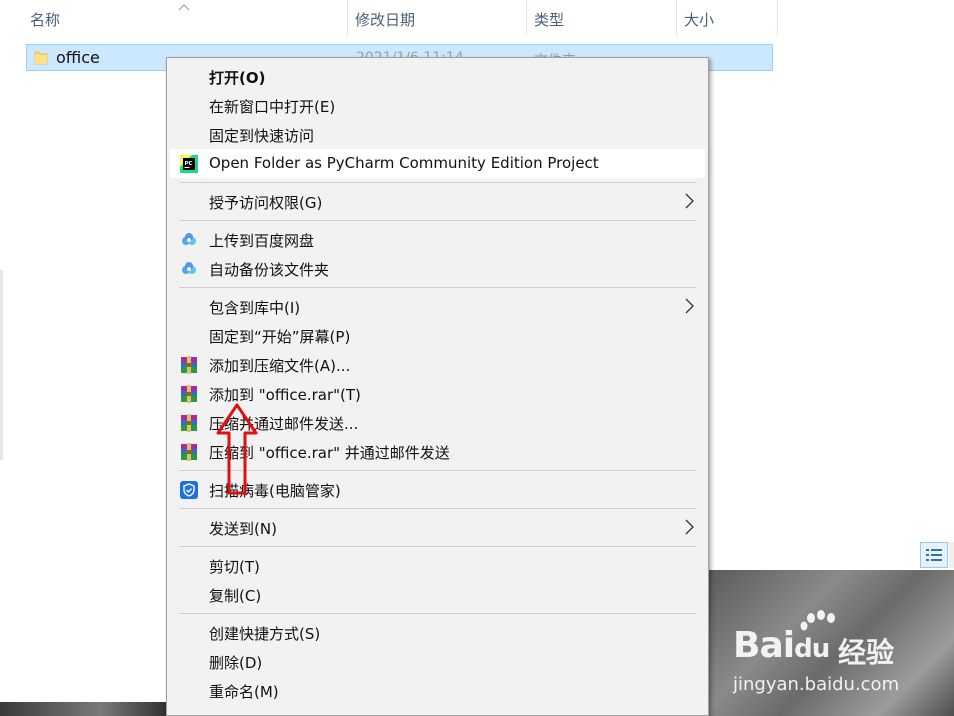 The width and height of the screenshot is (954, 716). I want to click on menu-item-label: 包含到库中(I), so click(255, 308).